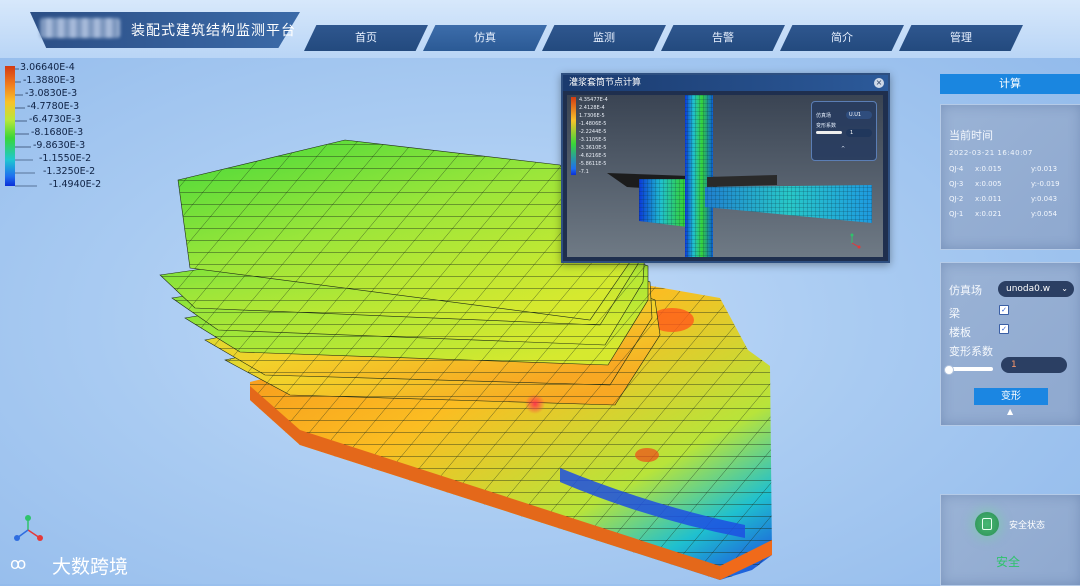 The height and width of the screenshot is (586, 1080). I want to click on watermark-text: 大数跨境, so click(90, 567).